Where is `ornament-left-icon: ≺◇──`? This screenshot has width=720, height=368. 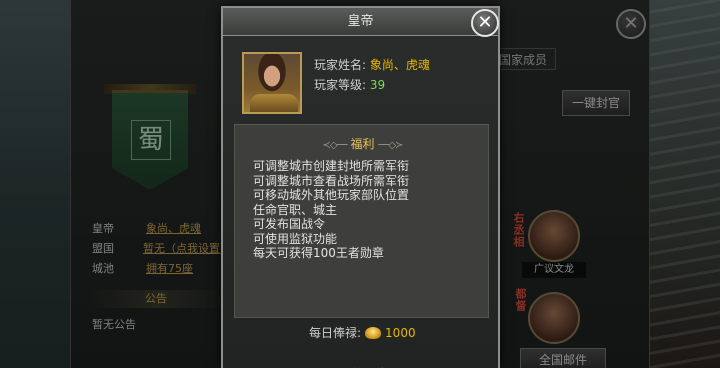
ornament-left-icon: ≺◇── is located at coordinates (335, 145).